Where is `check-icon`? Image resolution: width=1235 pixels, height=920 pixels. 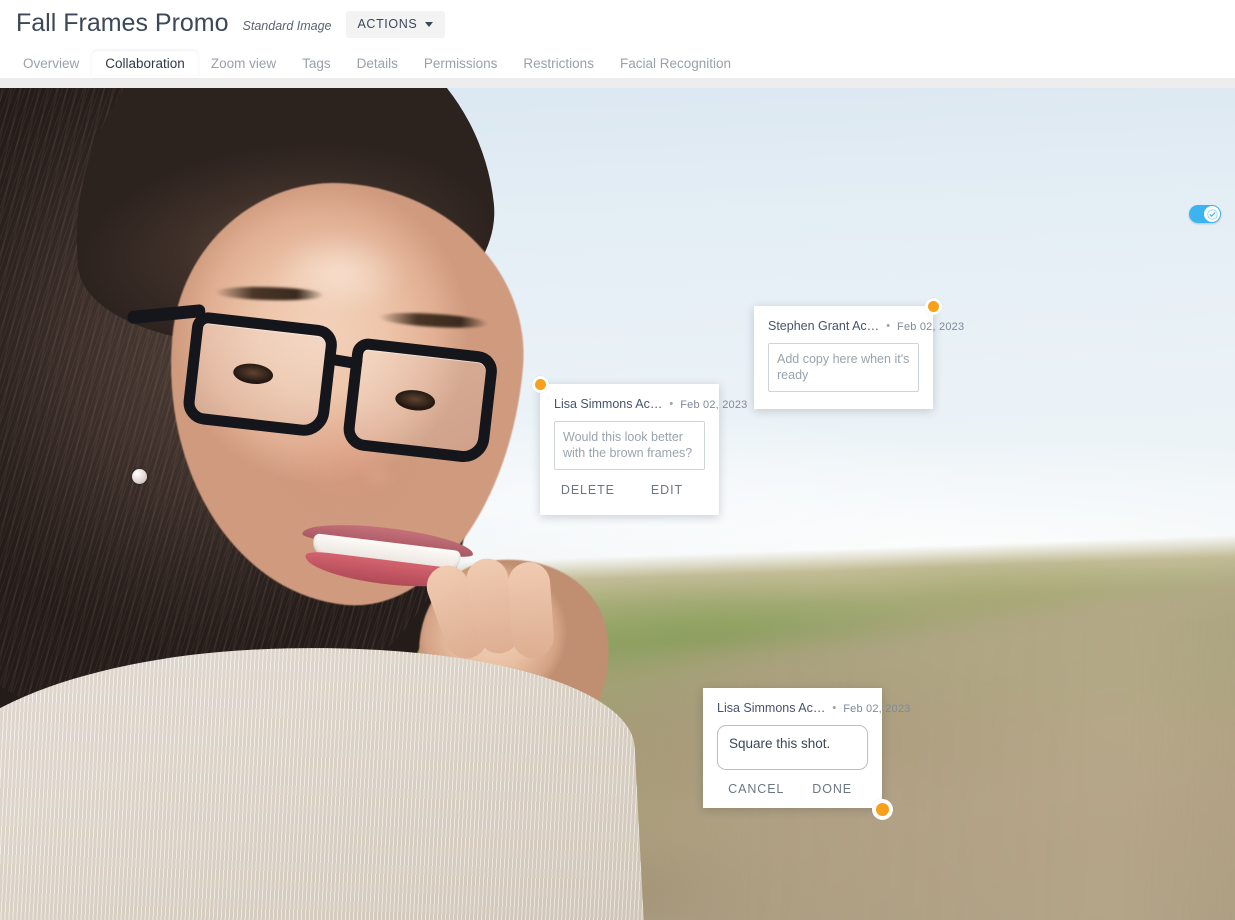 check-icon is located at coordinates (1212, 214).